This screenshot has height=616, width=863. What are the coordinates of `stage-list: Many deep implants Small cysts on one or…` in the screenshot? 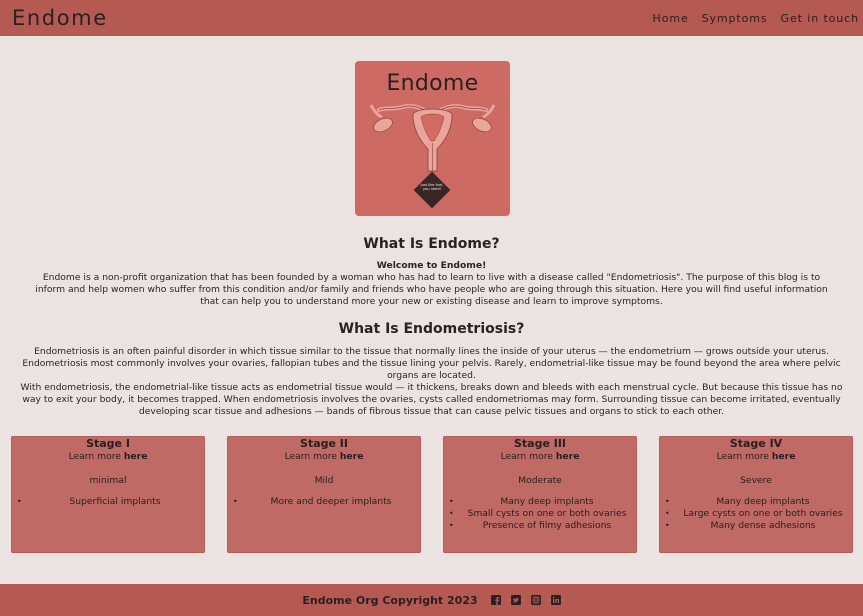 It's located at (540, 514).